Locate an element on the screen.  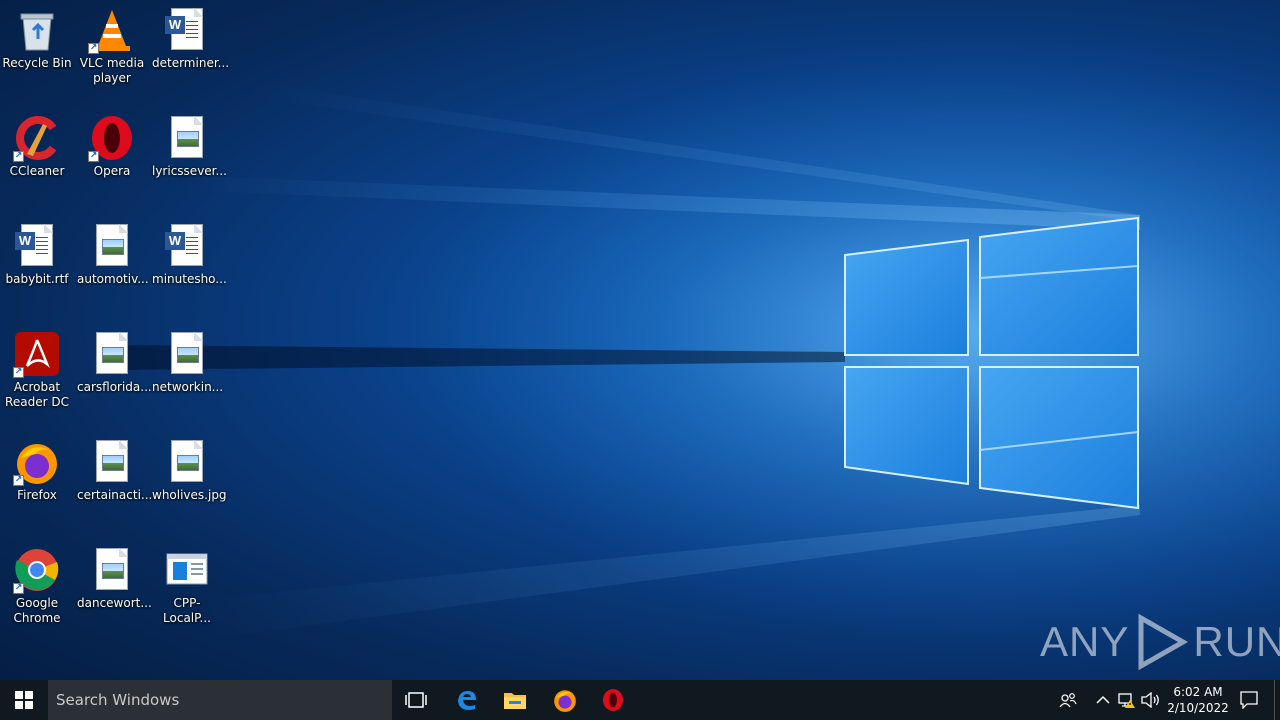
desktop-icon-label: babybit.rtf is located at coordinates (37, 279).